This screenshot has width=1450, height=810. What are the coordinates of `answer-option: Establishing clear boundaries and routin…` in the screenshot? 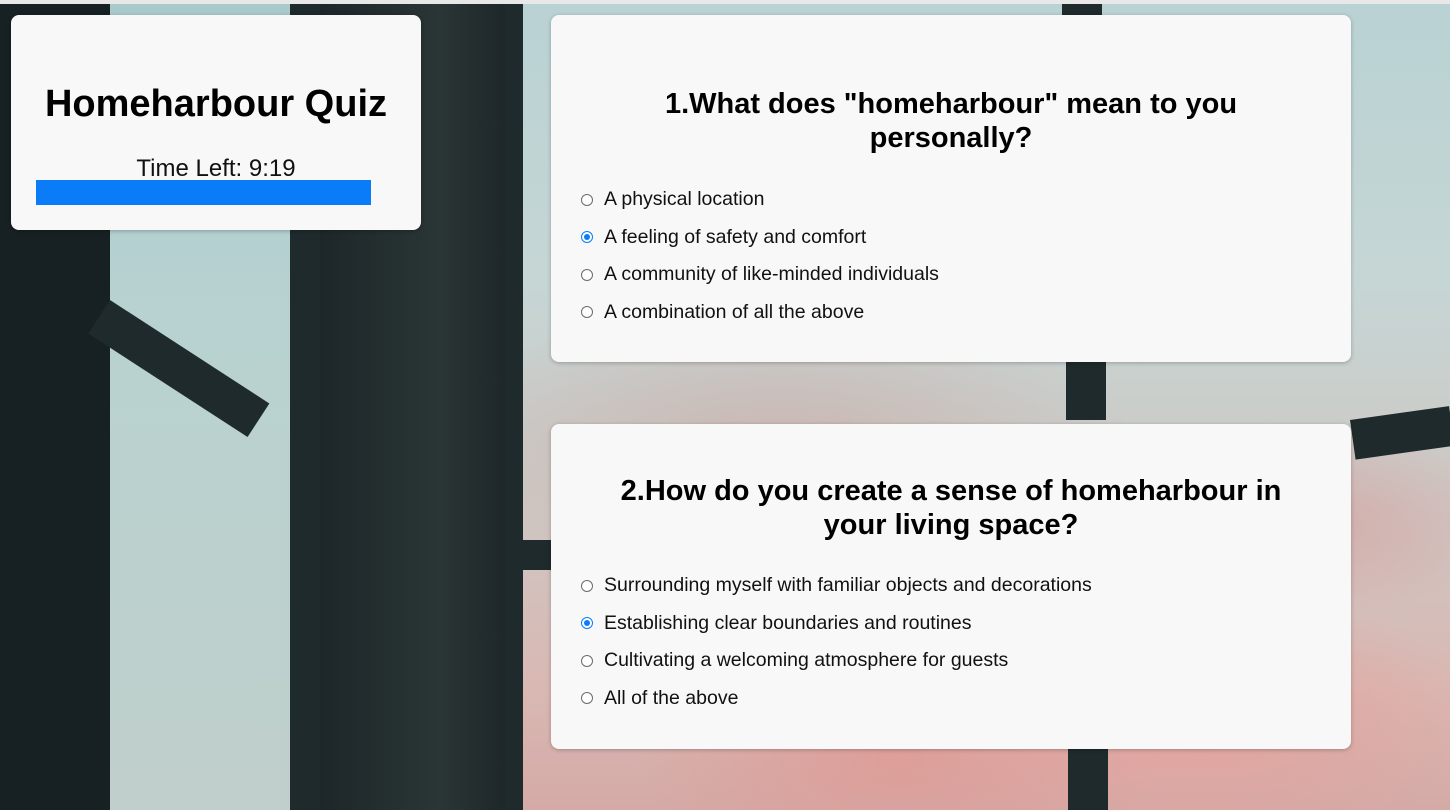 It's located at (951, 624).